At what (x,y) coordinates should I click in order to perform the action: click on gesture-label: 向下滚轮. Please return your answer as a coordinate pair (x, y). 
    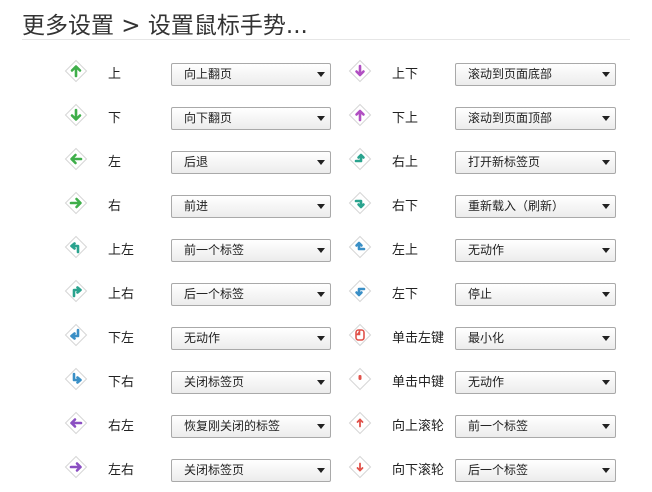
    Looking at the image, I should click on (418, 470).